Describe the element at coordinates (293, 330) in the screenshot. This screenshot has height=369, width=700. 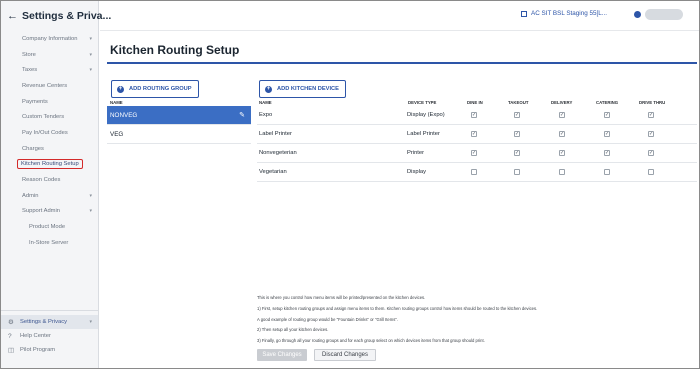
I see `help-note-line: 2) Then setup all your kitchen devices.` at that location.